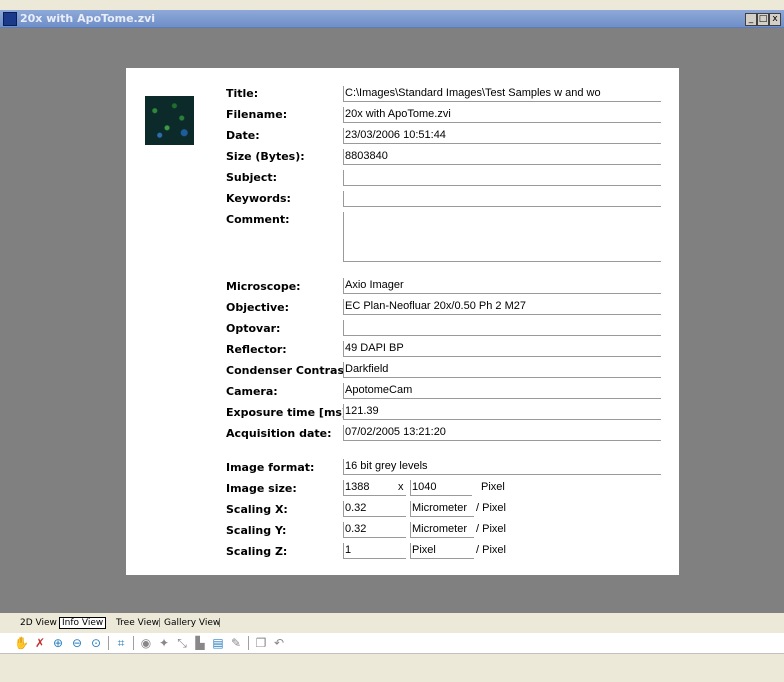 The width and height of the screenshot is (784, 682). I want to click on field-acquisition-date: 07/02/2005 13:21:20, so click(502, 433).